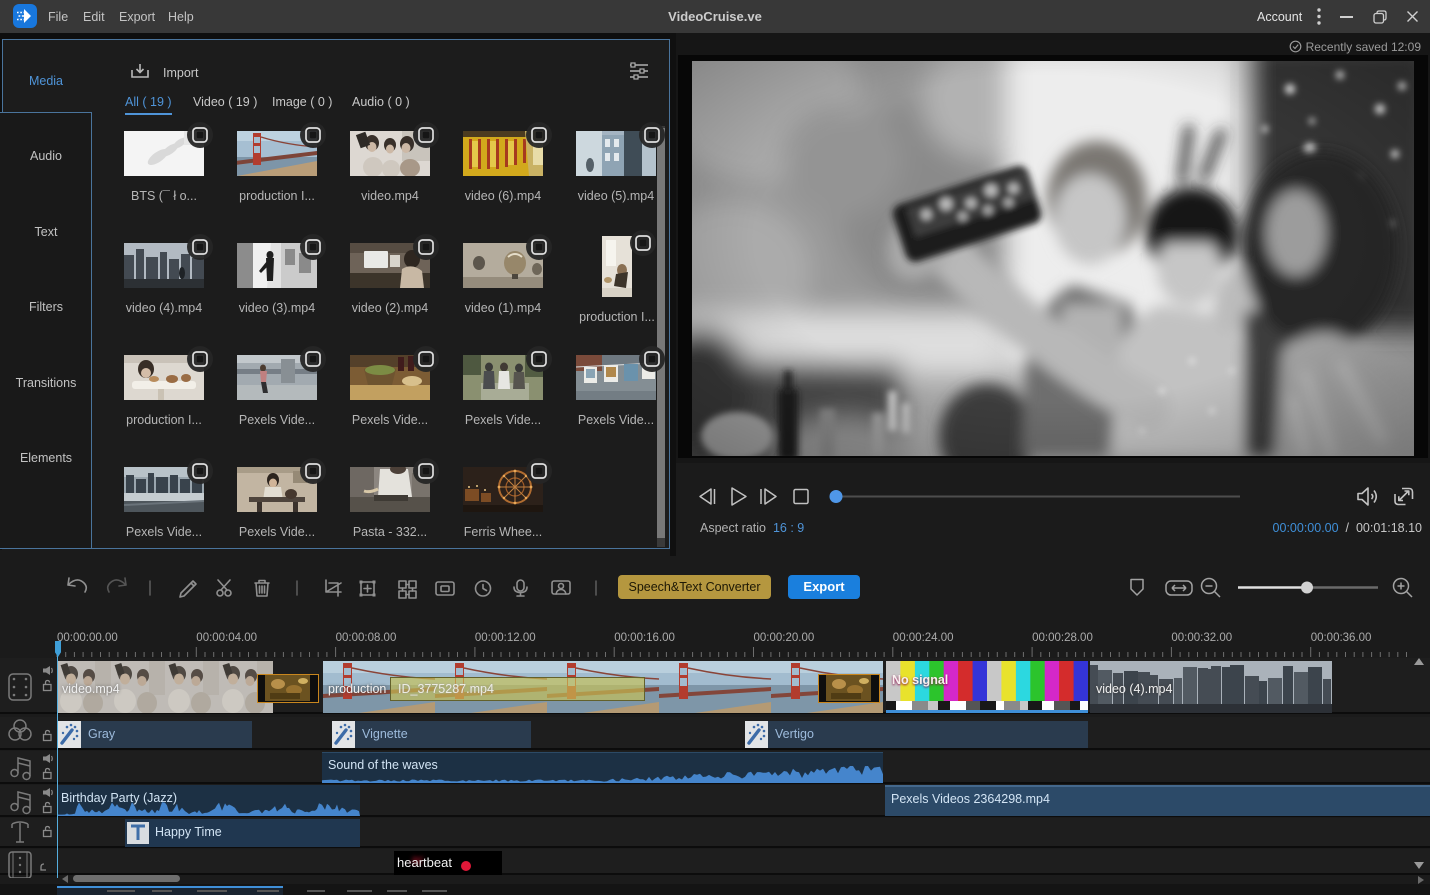  I want to click on svg-text: 00:00:12.00, so click(505, 638).